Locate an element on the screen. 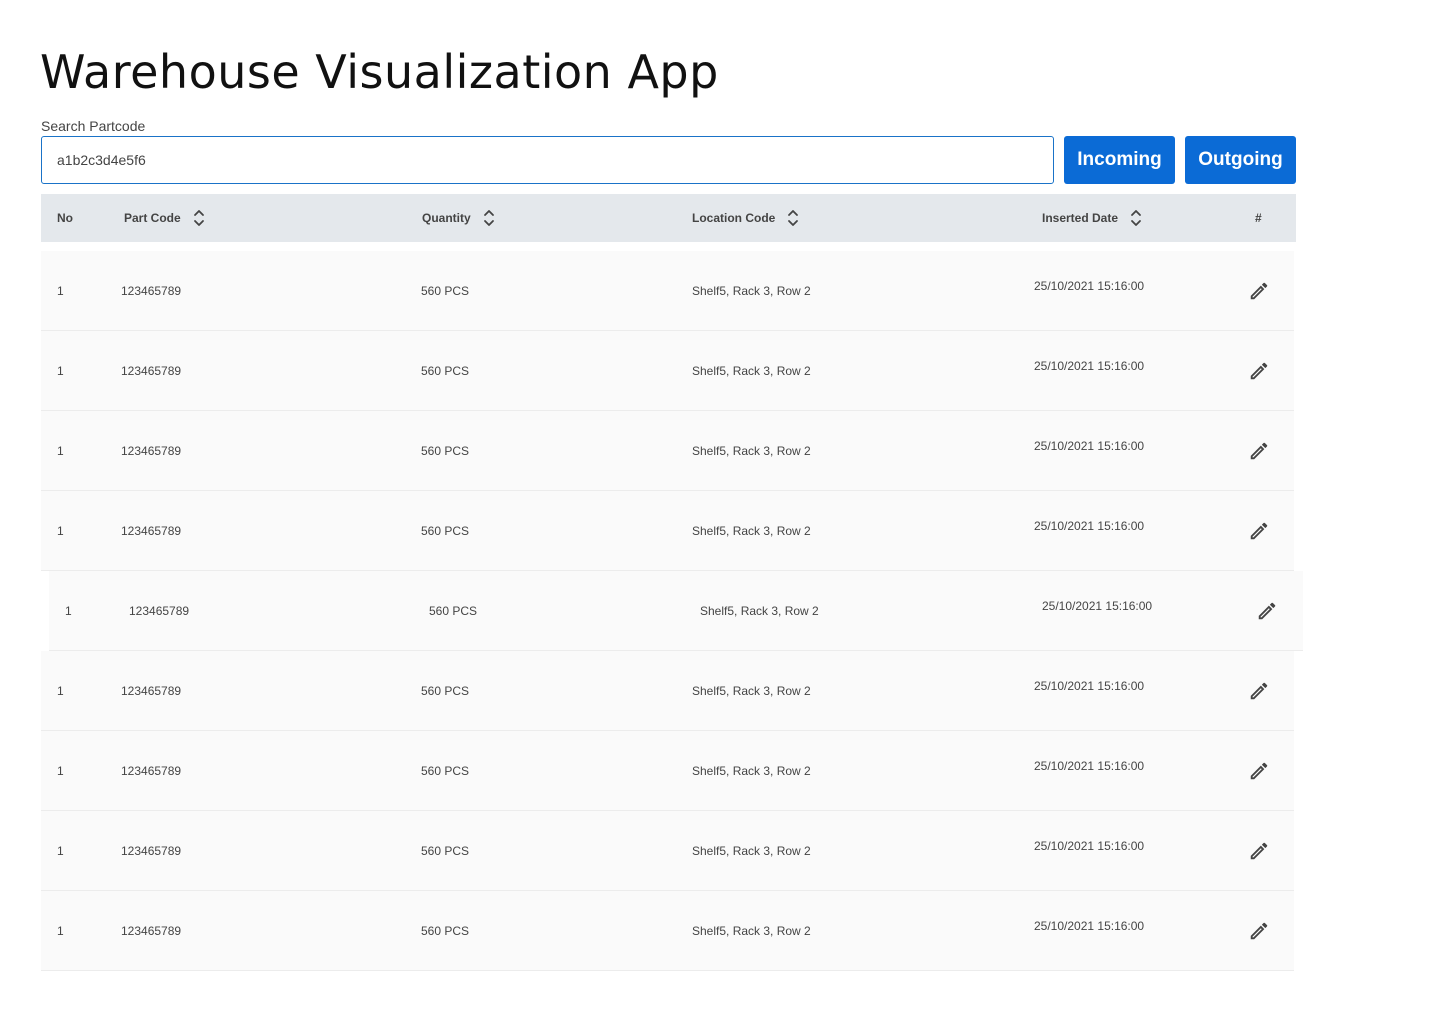 Image resolution: width=1440 pixels, height=1024 pixels. incoming-button: Incoming is located at coordinates (1119, 160).